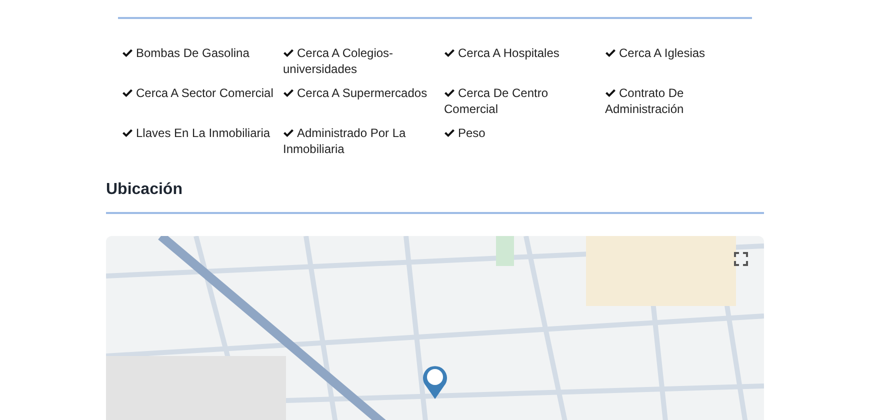 This screenshot has height=420, width=870. I want to click on feature-item: Cerca A Hospitales, so click(524, 61).